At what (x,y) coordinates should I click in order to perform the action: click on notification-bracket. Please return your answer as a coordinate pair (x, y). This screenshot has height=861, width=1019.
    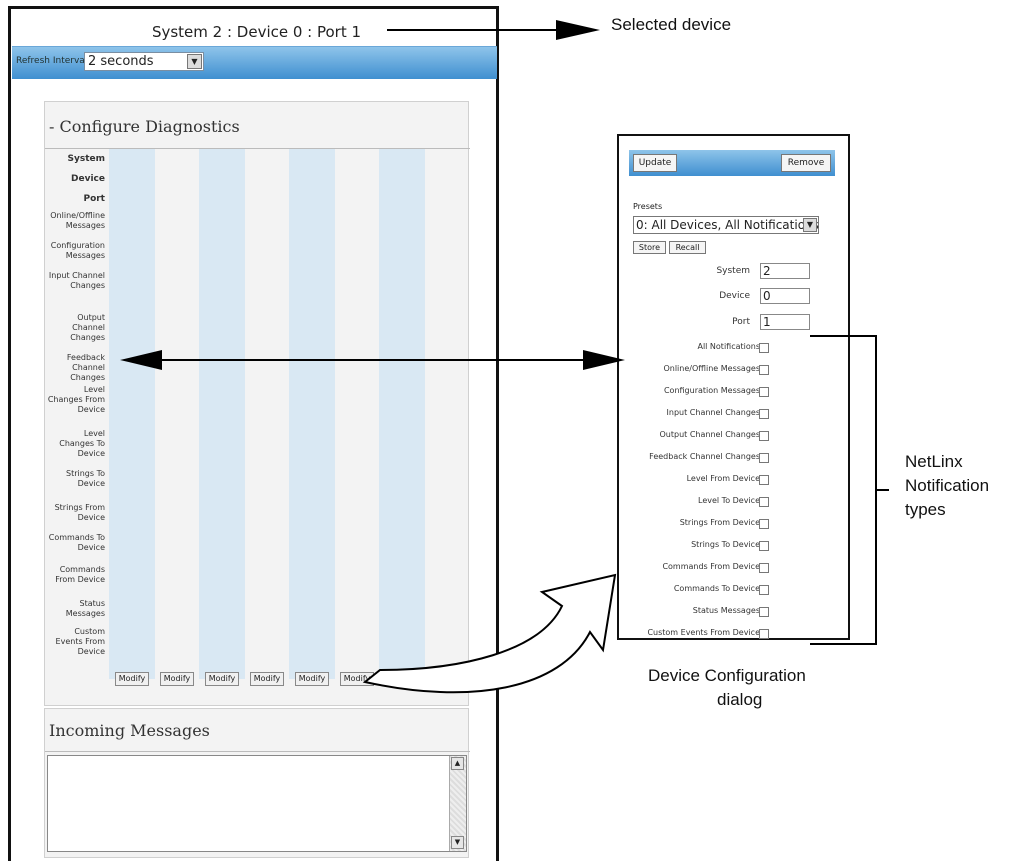
    Looking at the image, I should click on (843, 490).